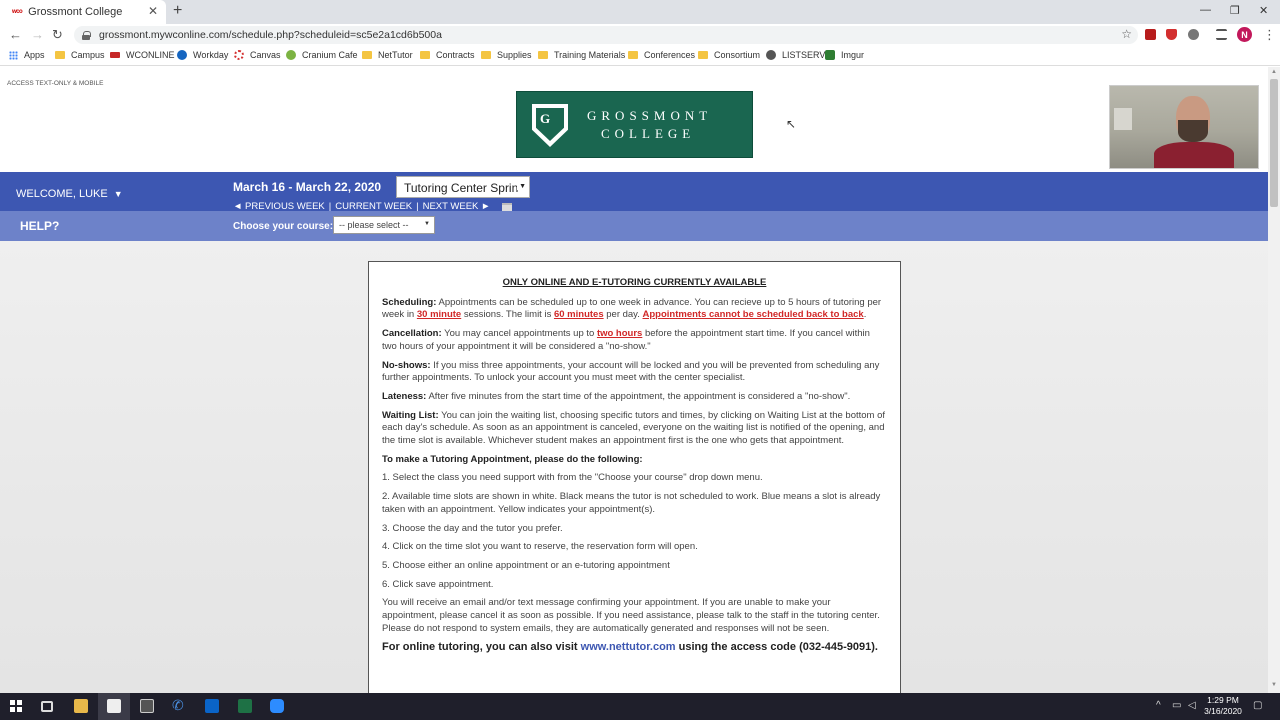 The height and width of the screenshot is (720, 1280). Describe the element at coordinates (1158, 705) in the screenshot. I see `tray-chevron-icon: ^` at that location.